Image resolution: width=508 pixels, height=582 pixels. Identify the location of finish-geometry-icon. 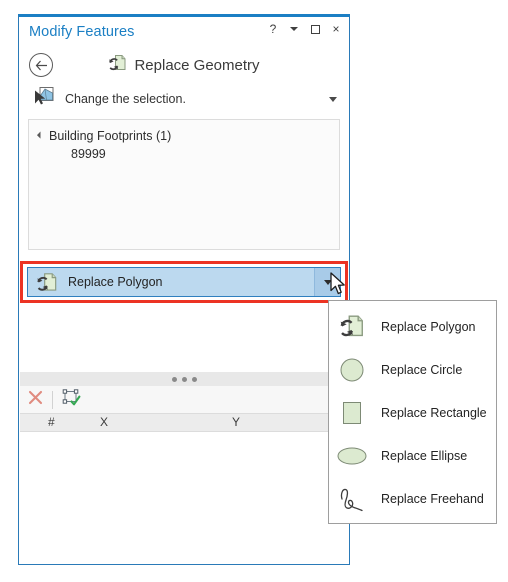
(71, 399).